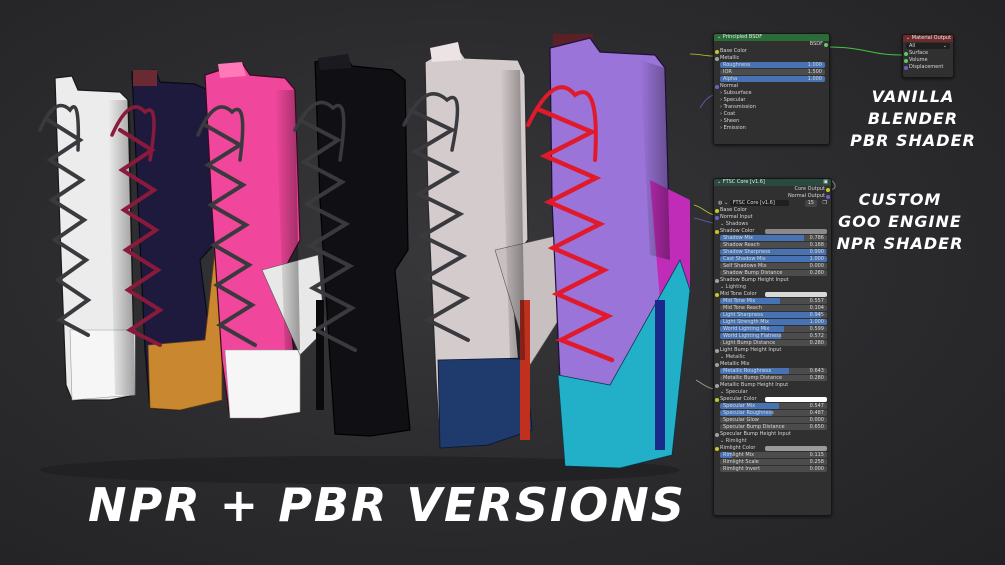 This screenshot has height=565, width=1005. I want to click on displacement-socket, so click(906, 67).